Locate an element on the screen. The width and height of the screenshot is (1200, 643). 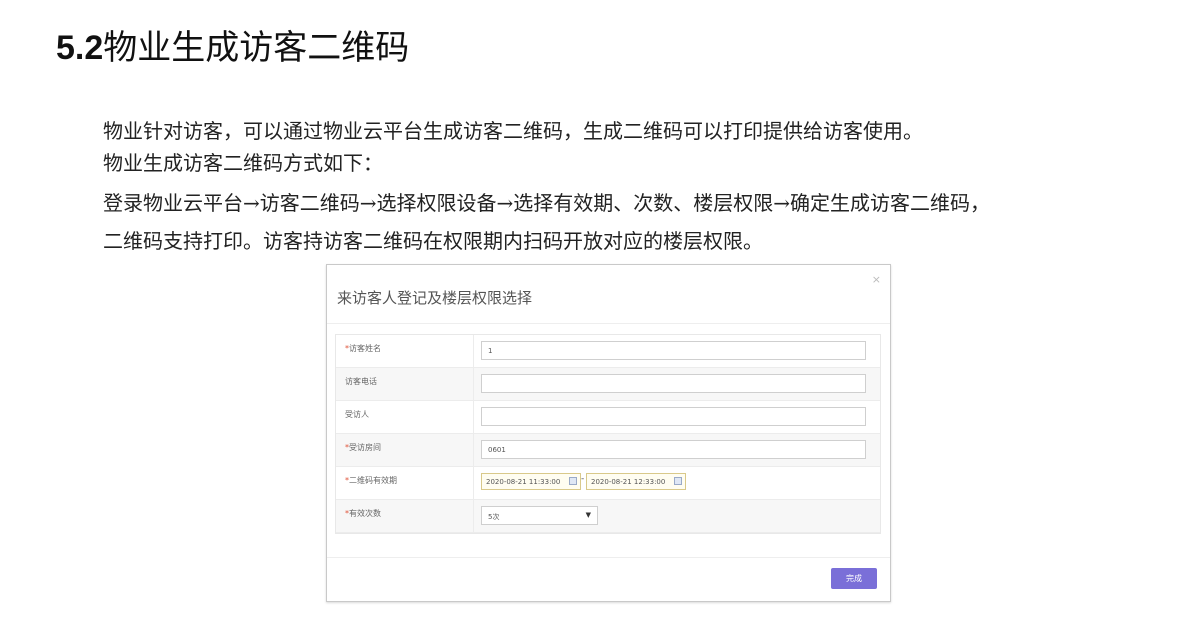
paragraph-4: 二维码支持打印。访客持访客二维码在权限期内扫码开放对应的楼层权限。 is located at coordinates (433, 241).